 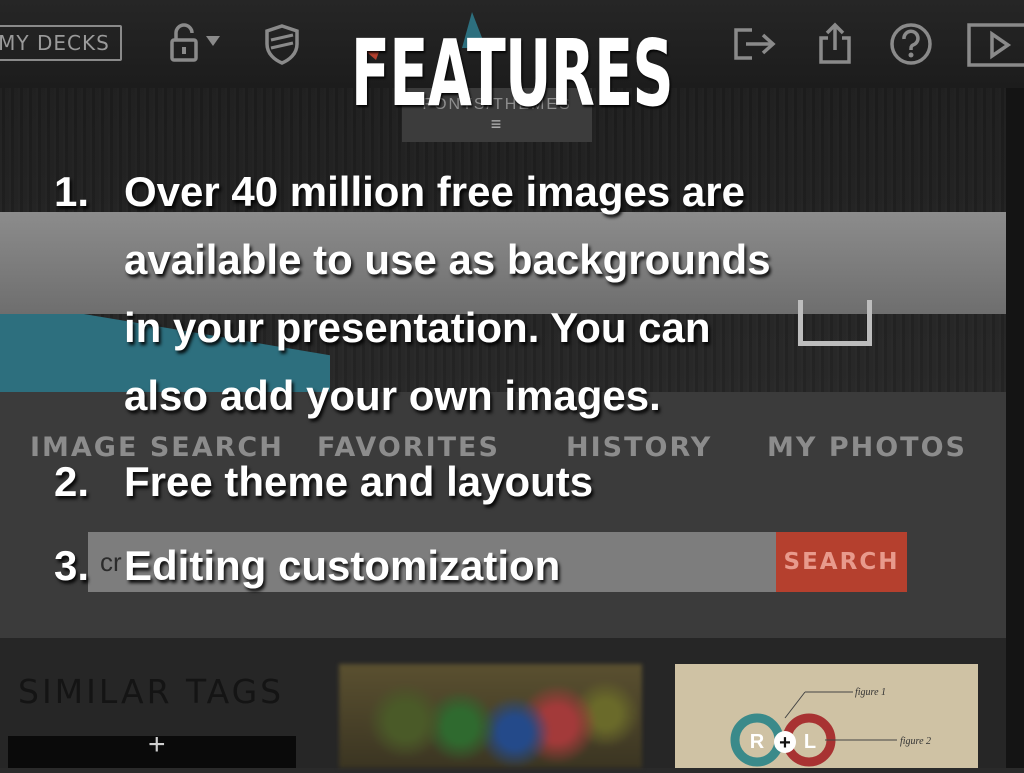 What do you see at coordinates (72, 481) in the screenshot?
I see `list-number: 2.` at bounding box center [72, 481].